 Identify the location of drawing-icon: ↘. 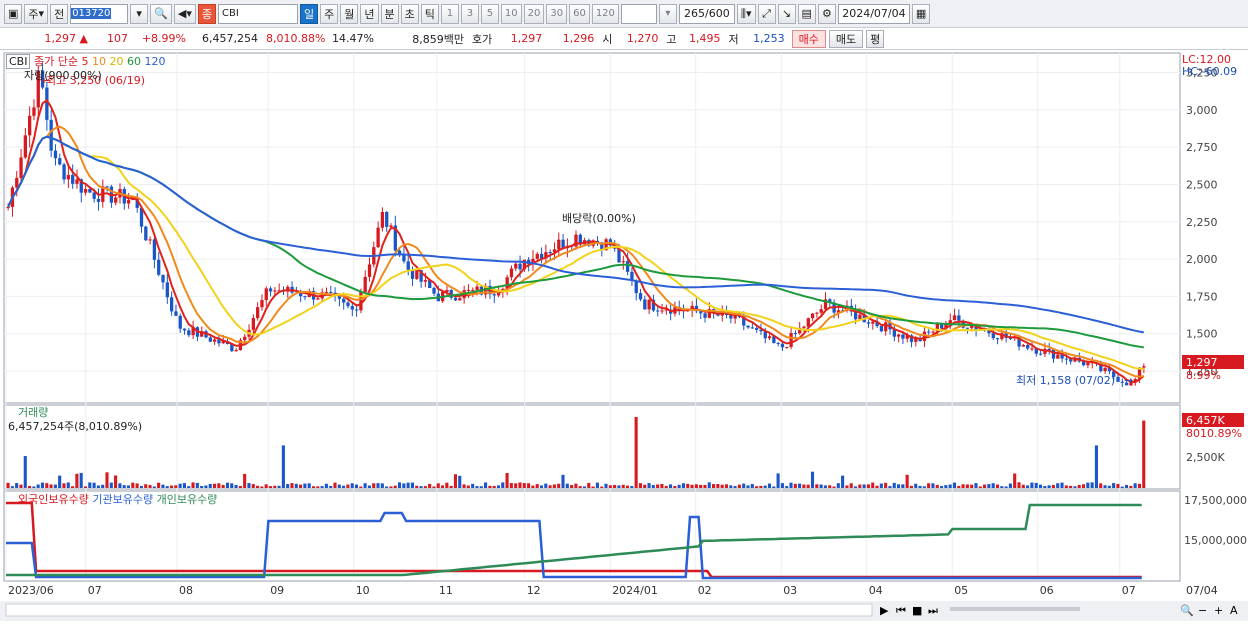
(786, 13).